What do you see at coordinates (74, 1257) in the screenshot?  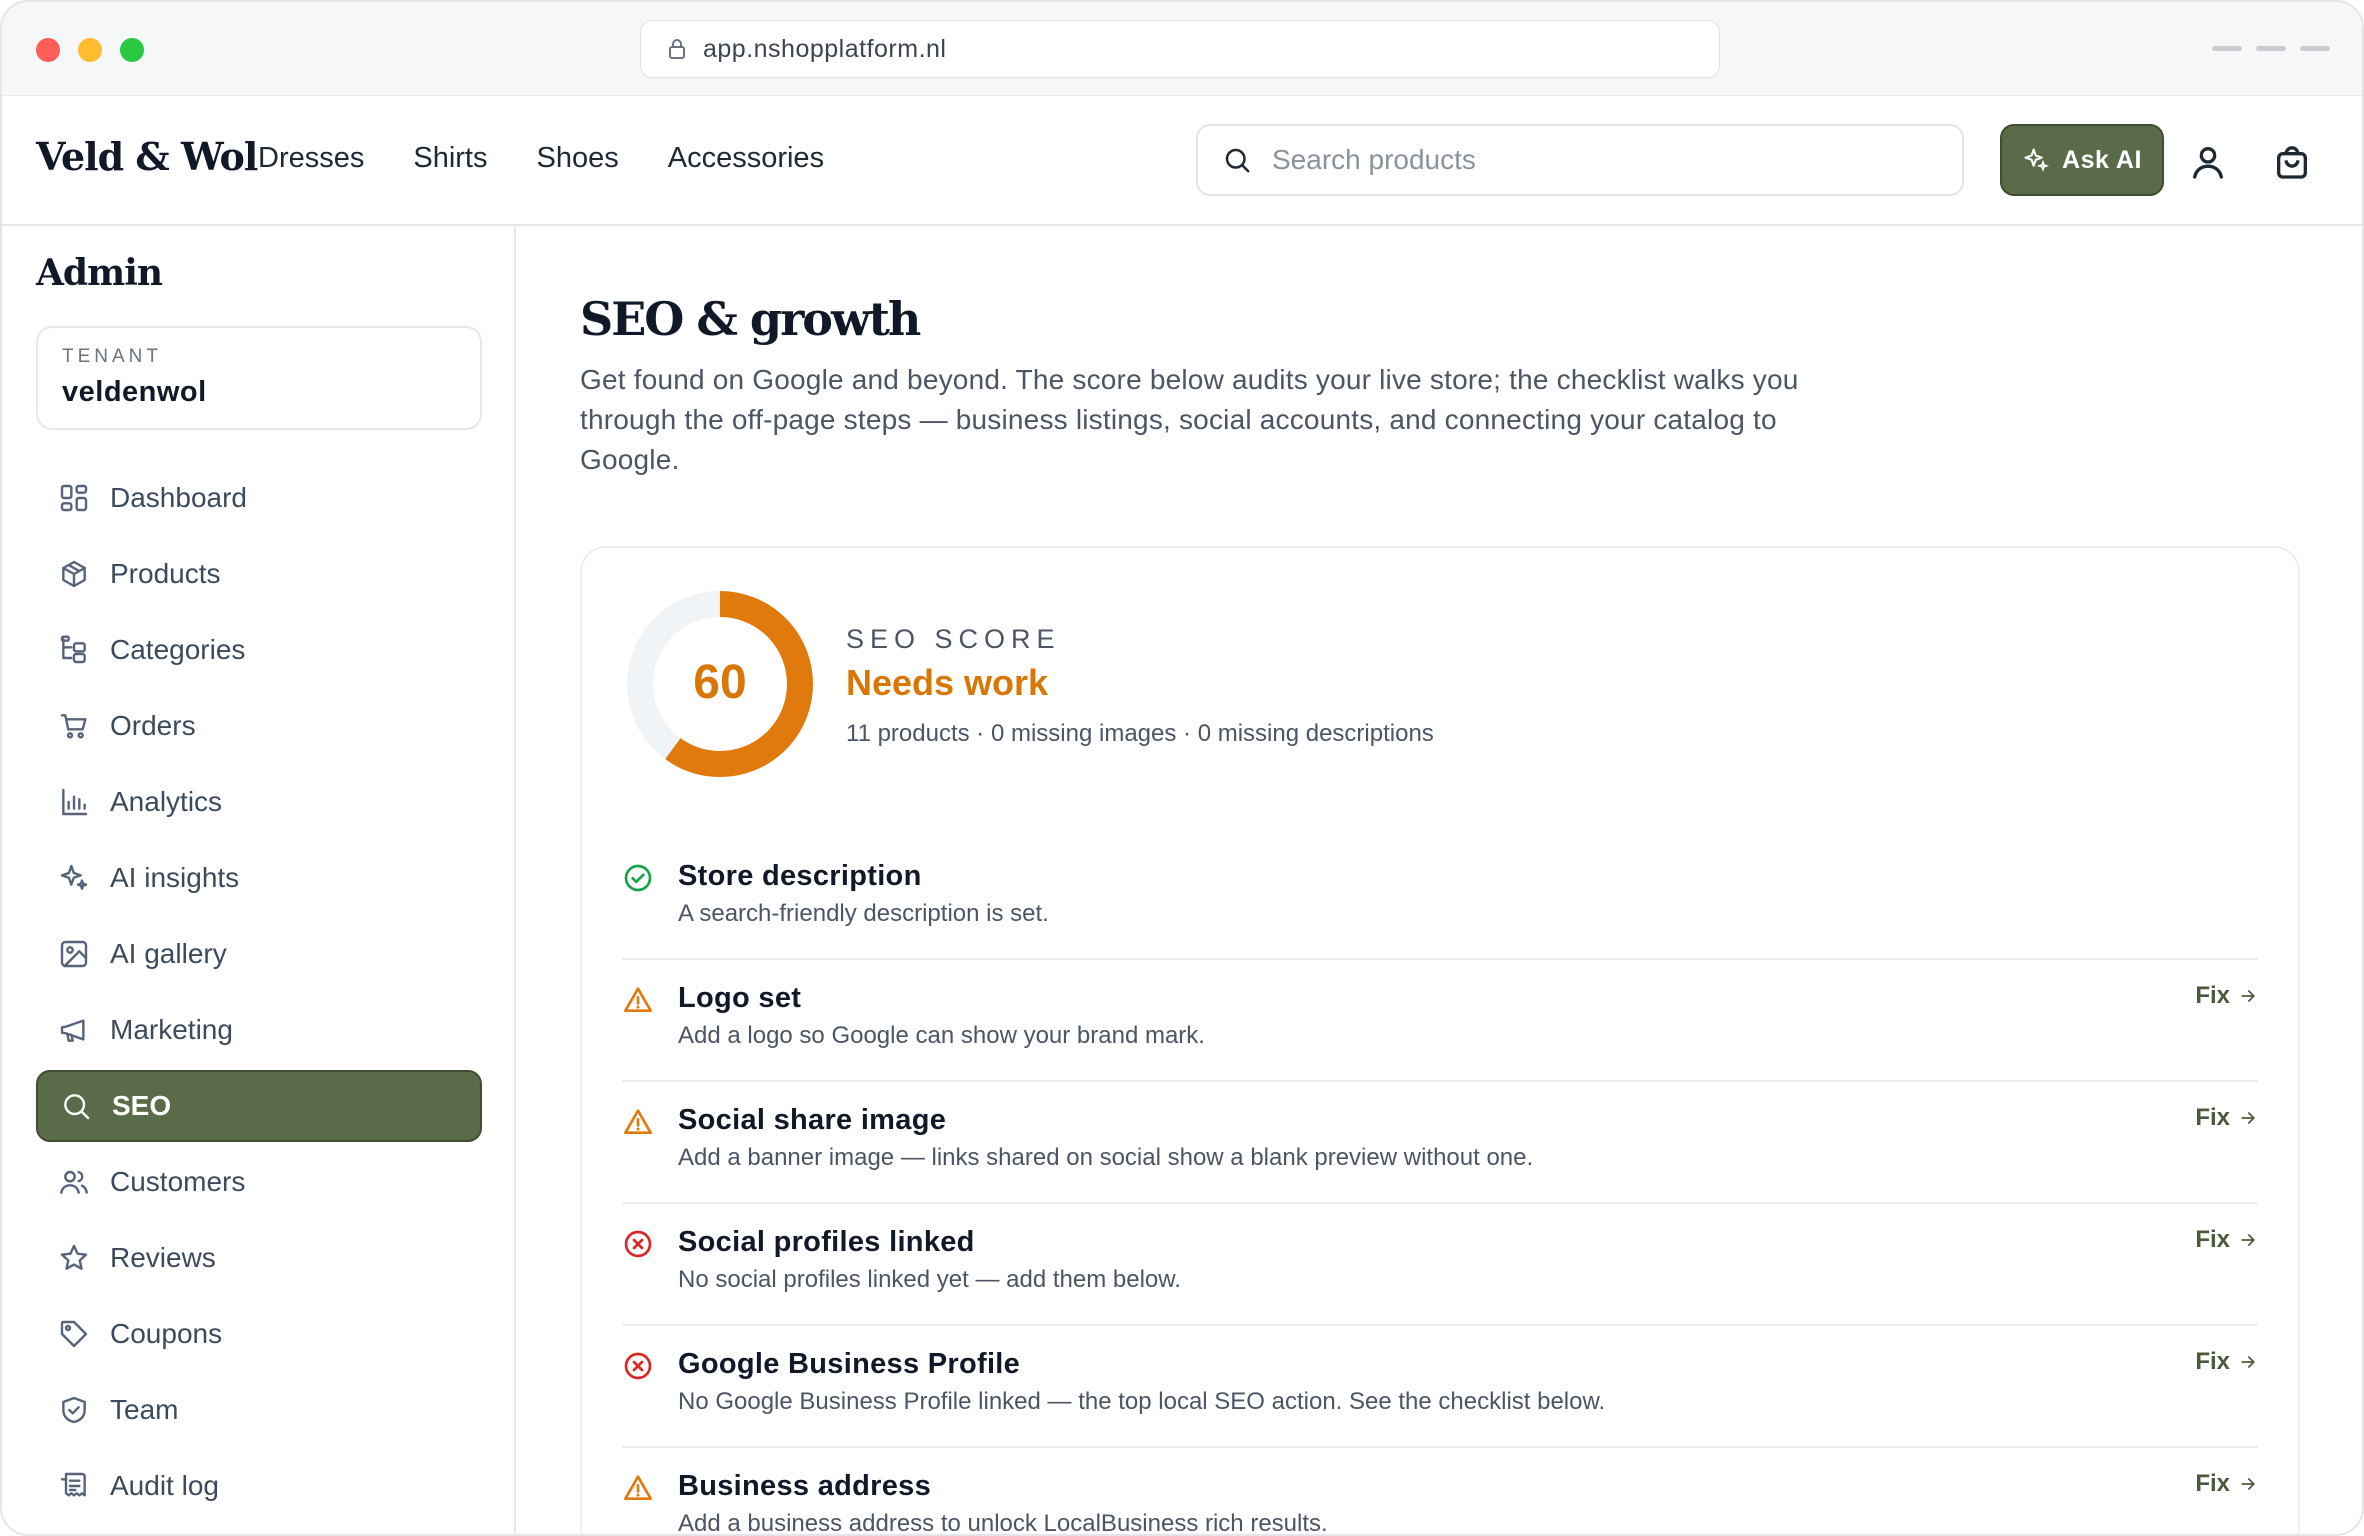 I see `star-icon` at bounding box center [74, 1257].